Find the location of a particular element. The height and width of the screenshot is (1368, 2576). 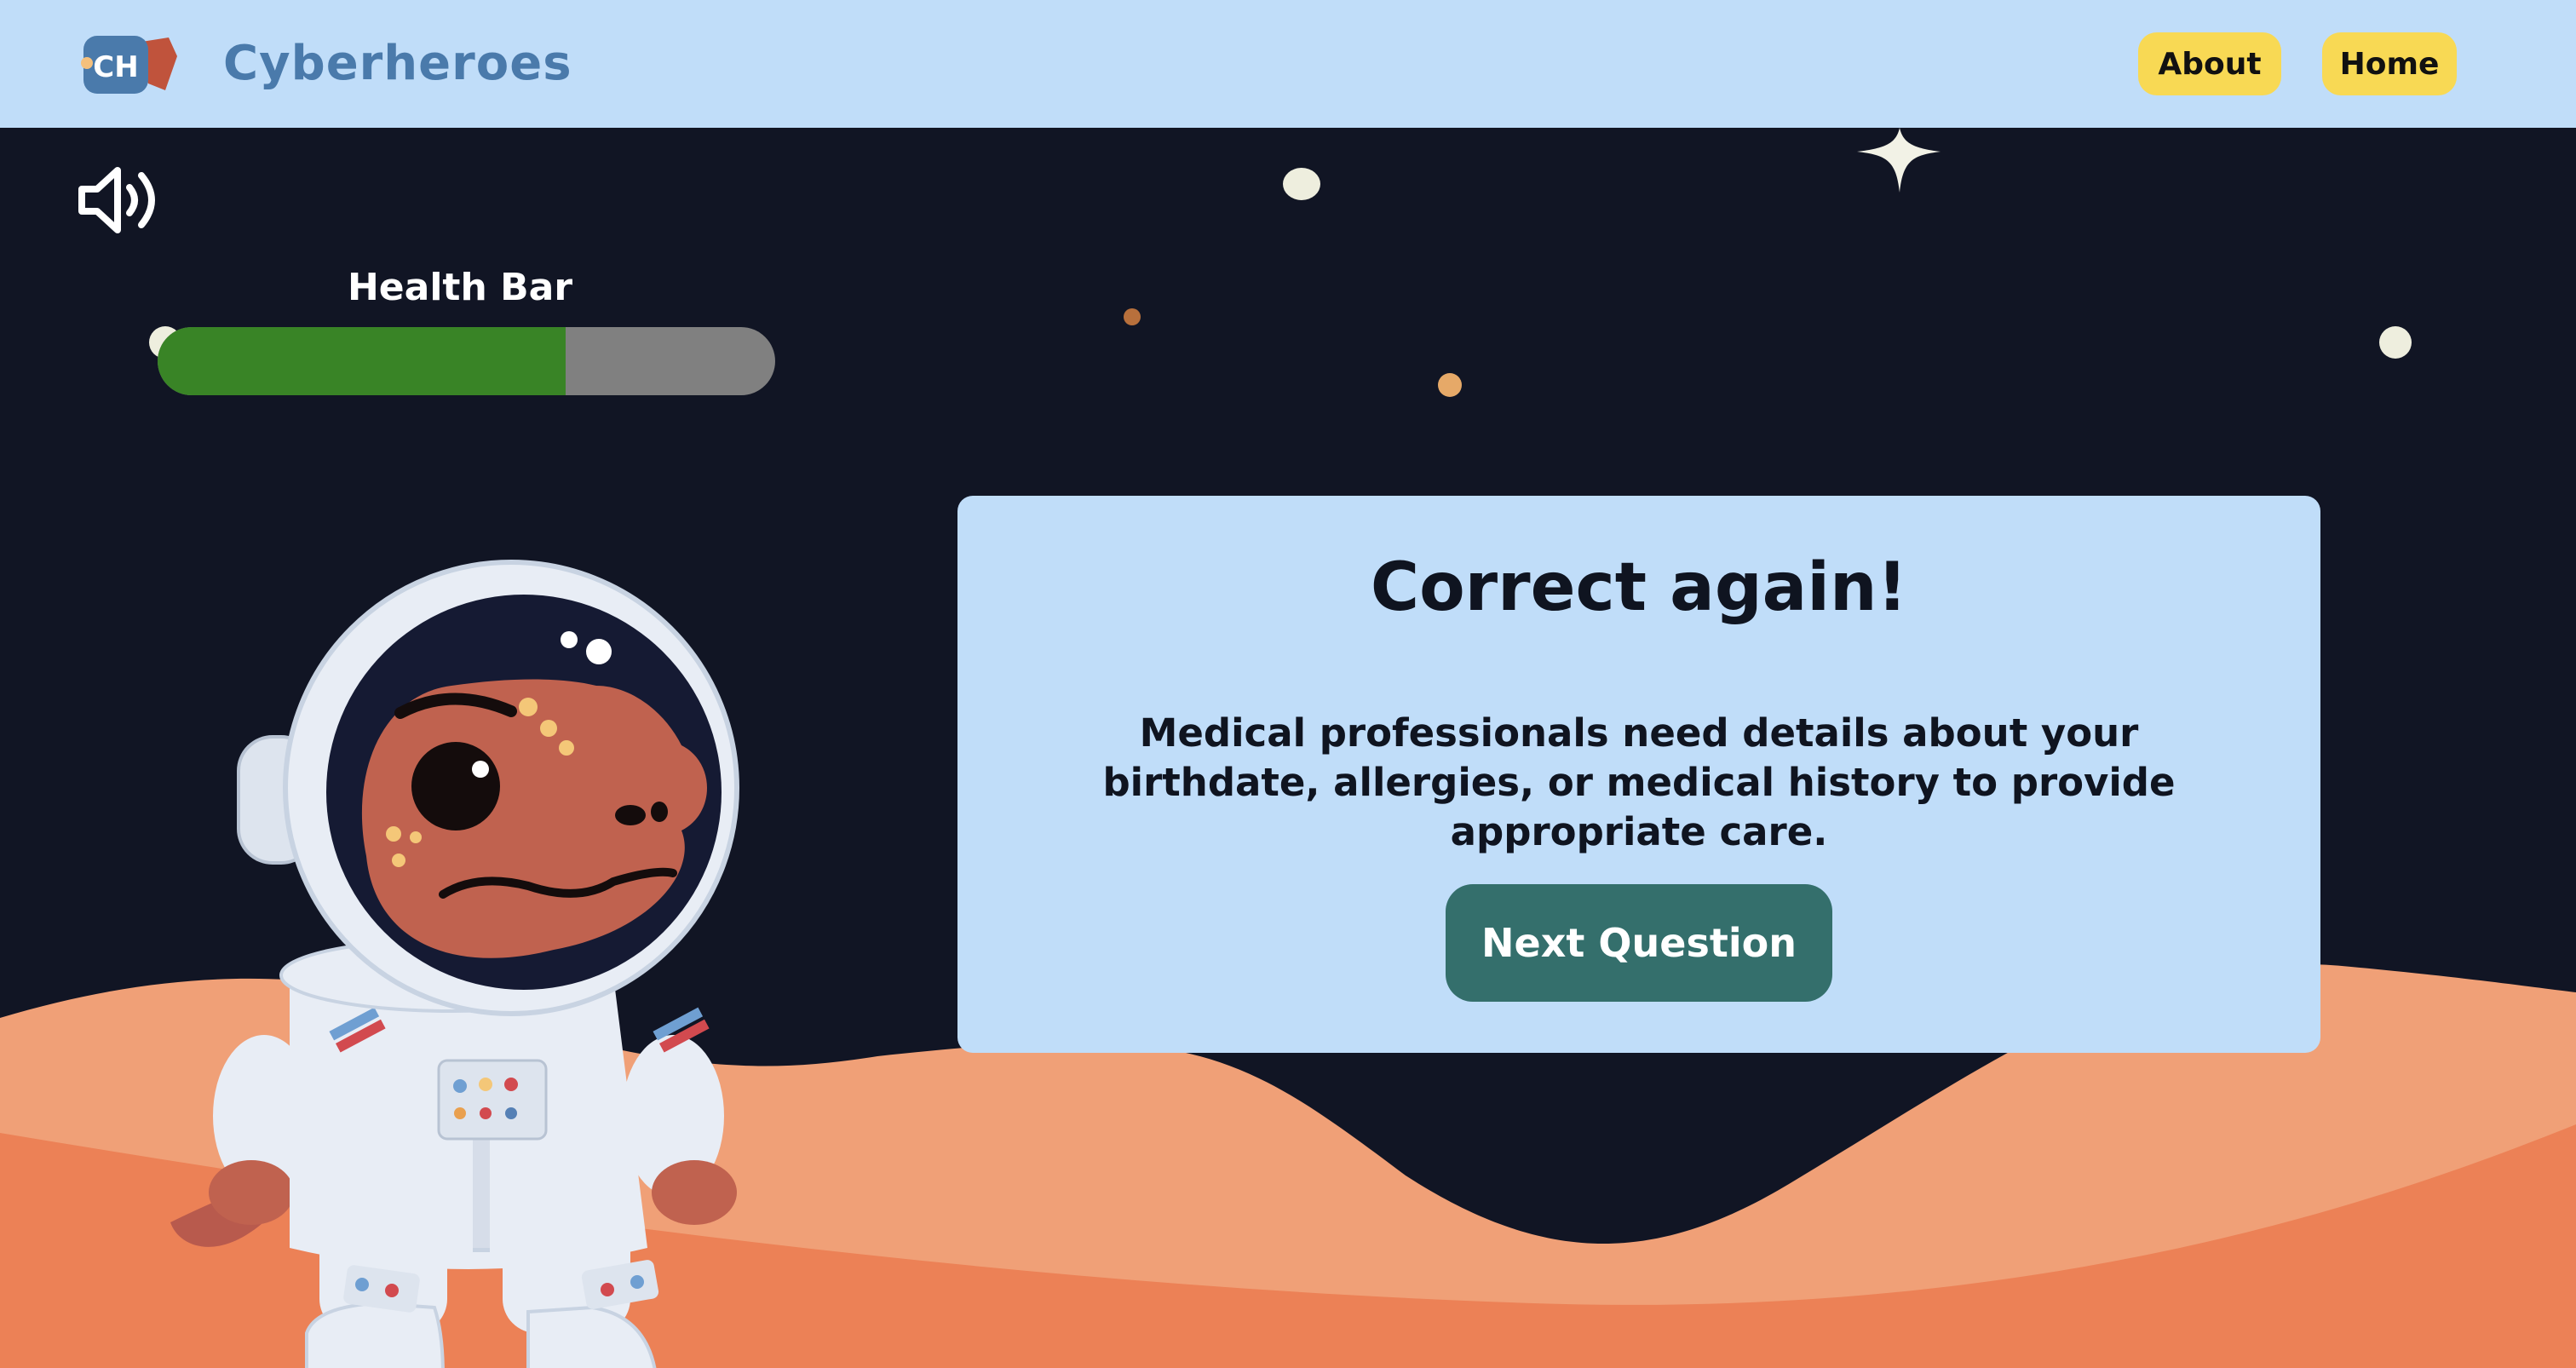

astronaut-dinosaur-character is located at coordinates (455, 964).